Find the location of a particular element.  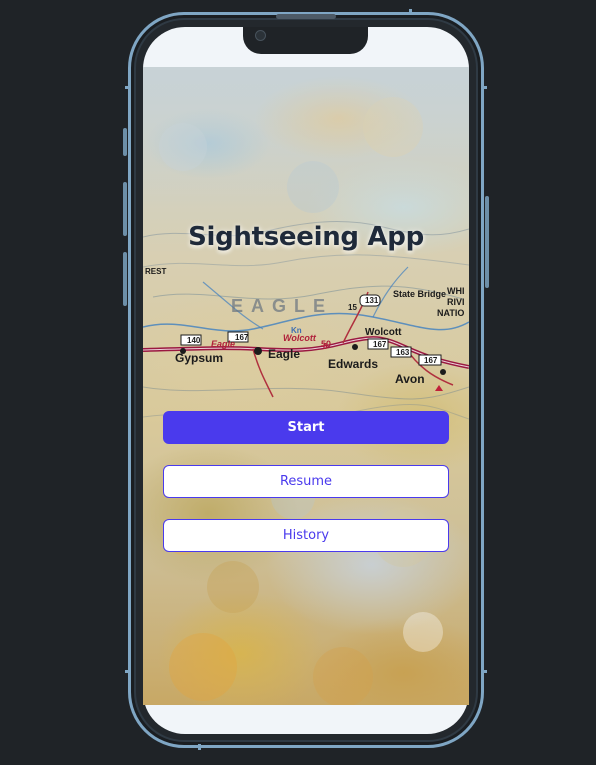

map-label-eagle-region: EAGLE is located at coordinates (282, 306).